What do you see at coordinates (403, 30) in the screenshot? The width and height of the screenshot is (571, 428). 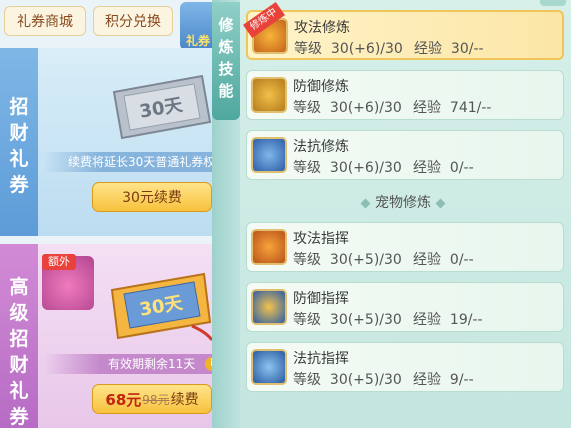 I see `skill-row-attack: 修炼中 攻法修炼 等级 30(+6)/30 经验 30/--` at bounding box center [403, 30].